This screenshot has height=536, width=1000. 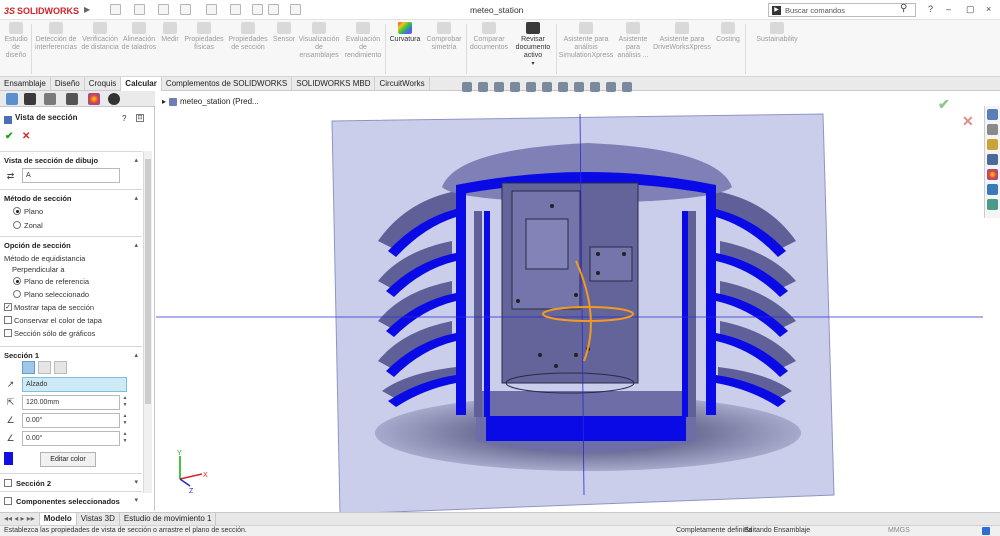 I want to click on rebuild-icon, so click(x=257, y=9).